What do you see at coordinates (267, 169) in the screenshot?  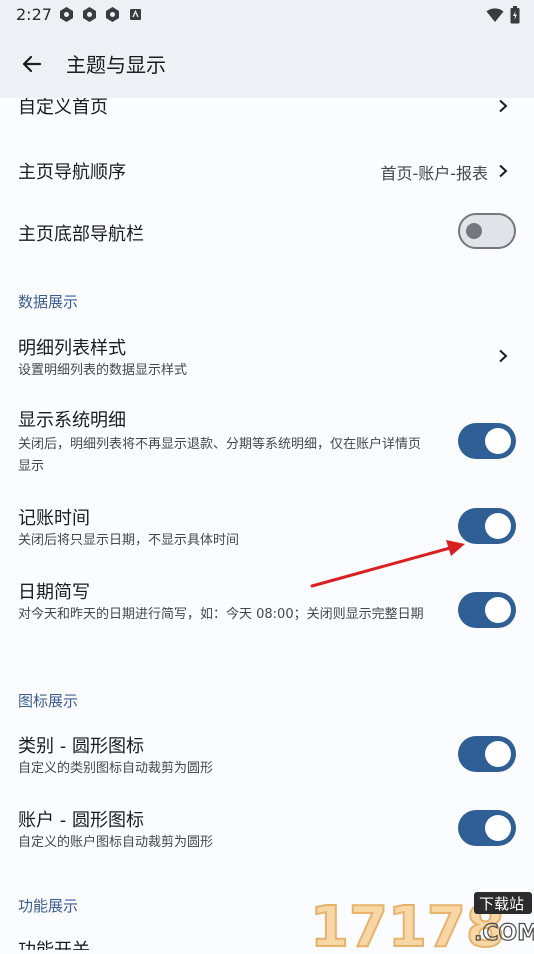 I see `setting-nav-order: 主页导航顺序 首页-账户-报表` at bounding box center [267, 169].